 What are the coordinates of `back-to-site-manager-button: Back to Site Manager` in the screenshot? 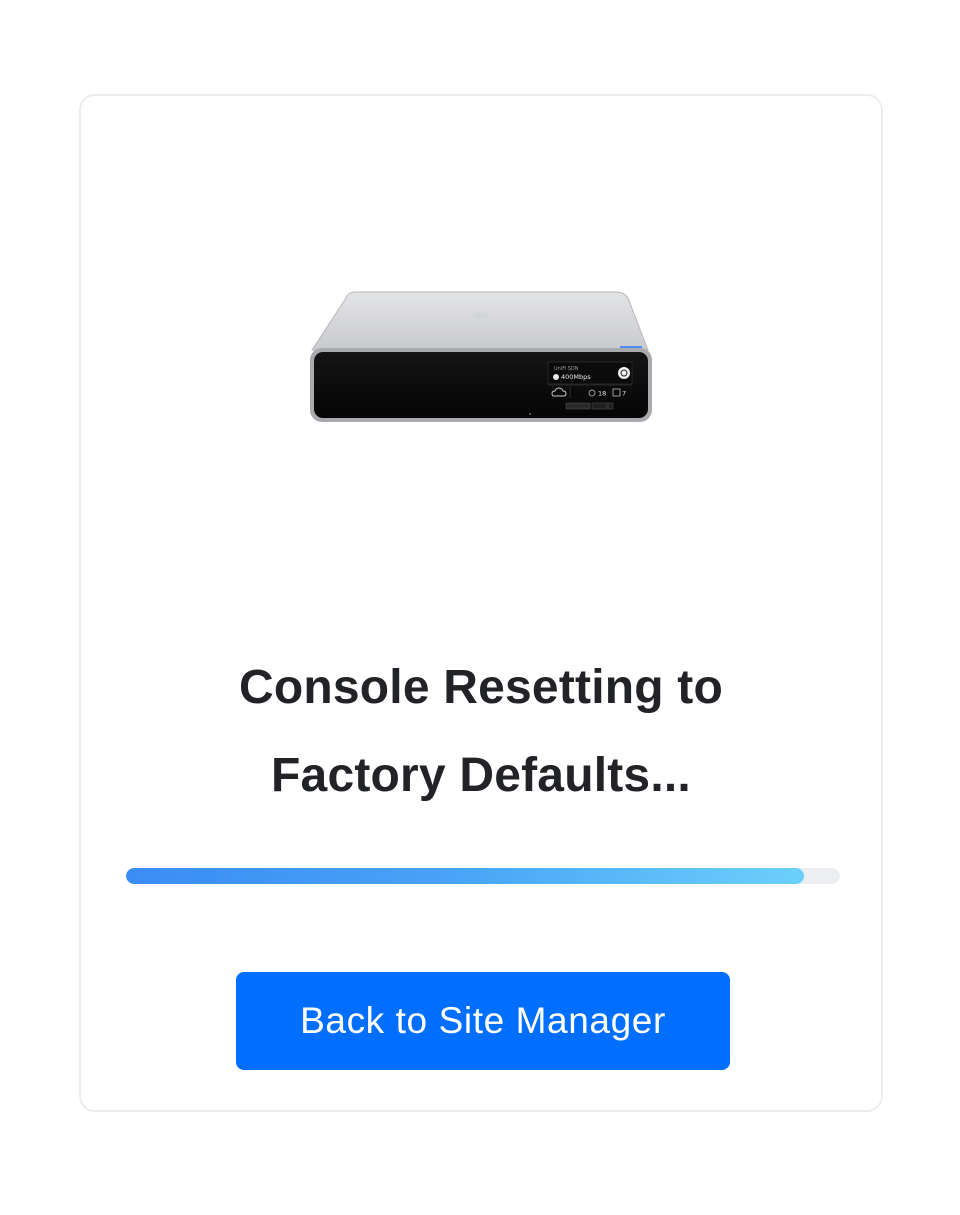 It's located at (483, 1021).